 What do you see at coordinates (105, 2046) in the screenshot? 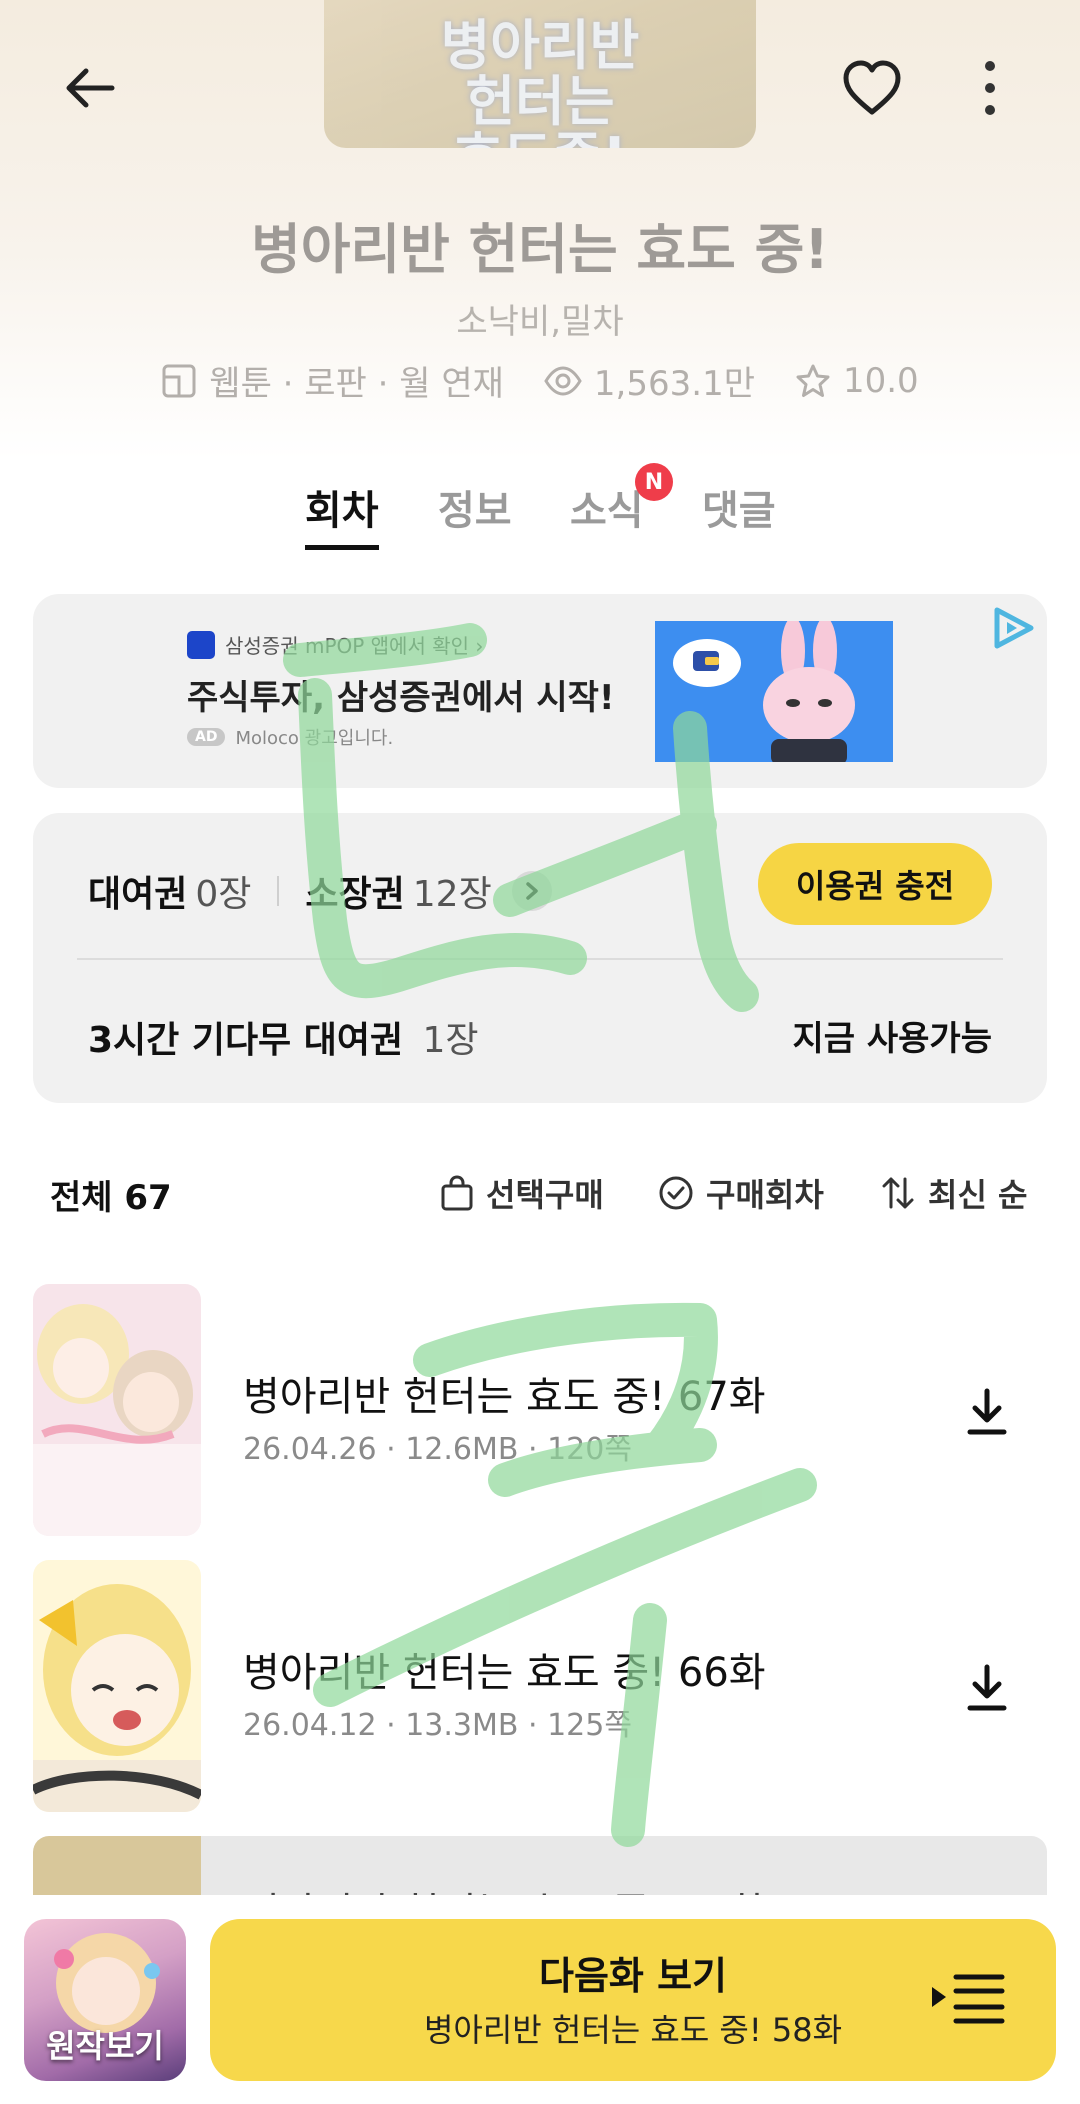
I see `original-work-label: 원작보기` at bounding box center [105, 2046].